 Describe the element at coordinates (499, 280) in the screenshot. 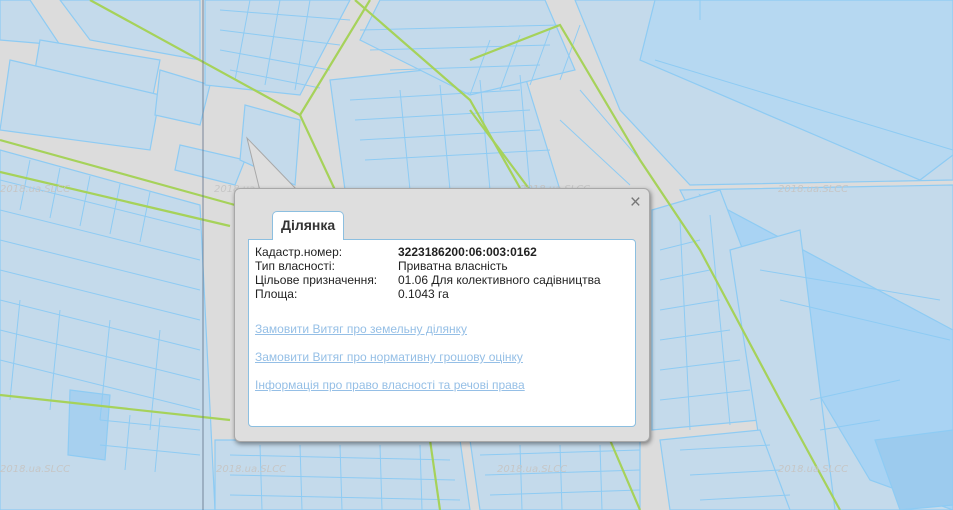

I see `purpose-value: 01.06 Для колективного садівництва` at that location.